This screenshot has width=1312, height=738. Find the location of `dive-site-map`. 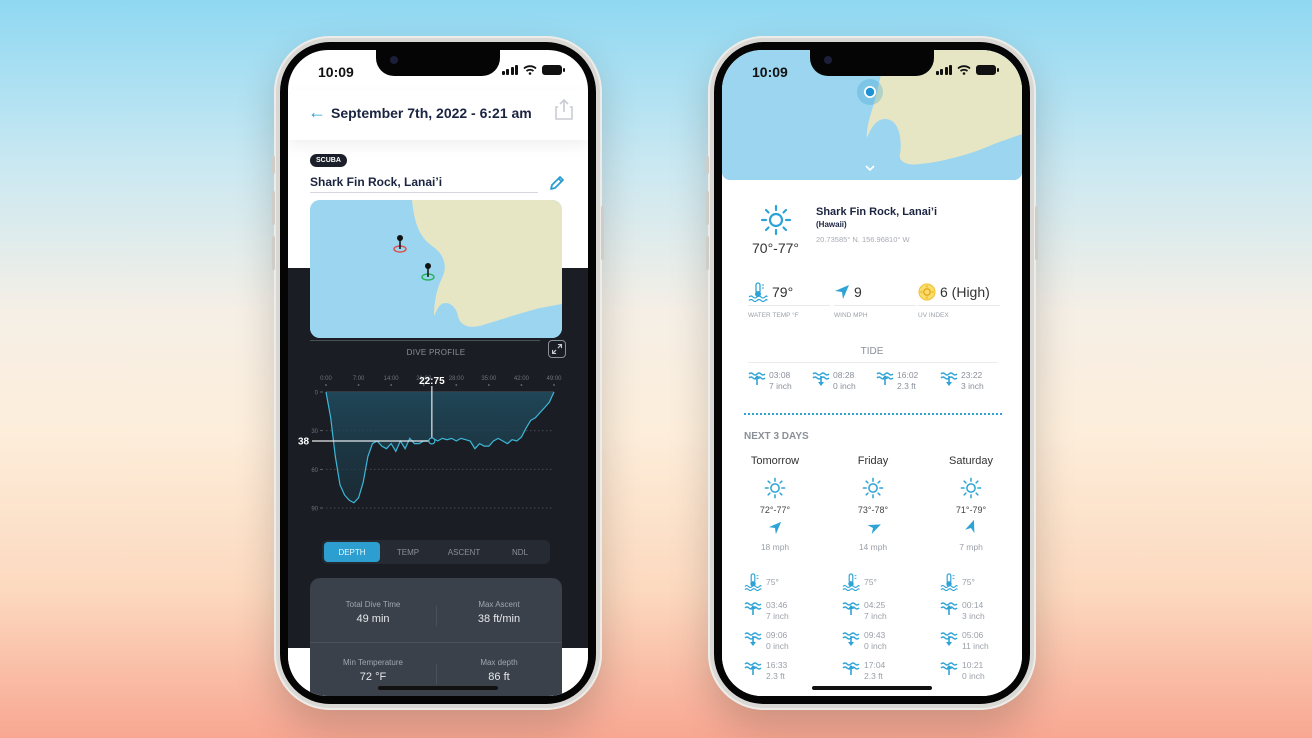

dive-site-map is located at coordinates (436, 269).